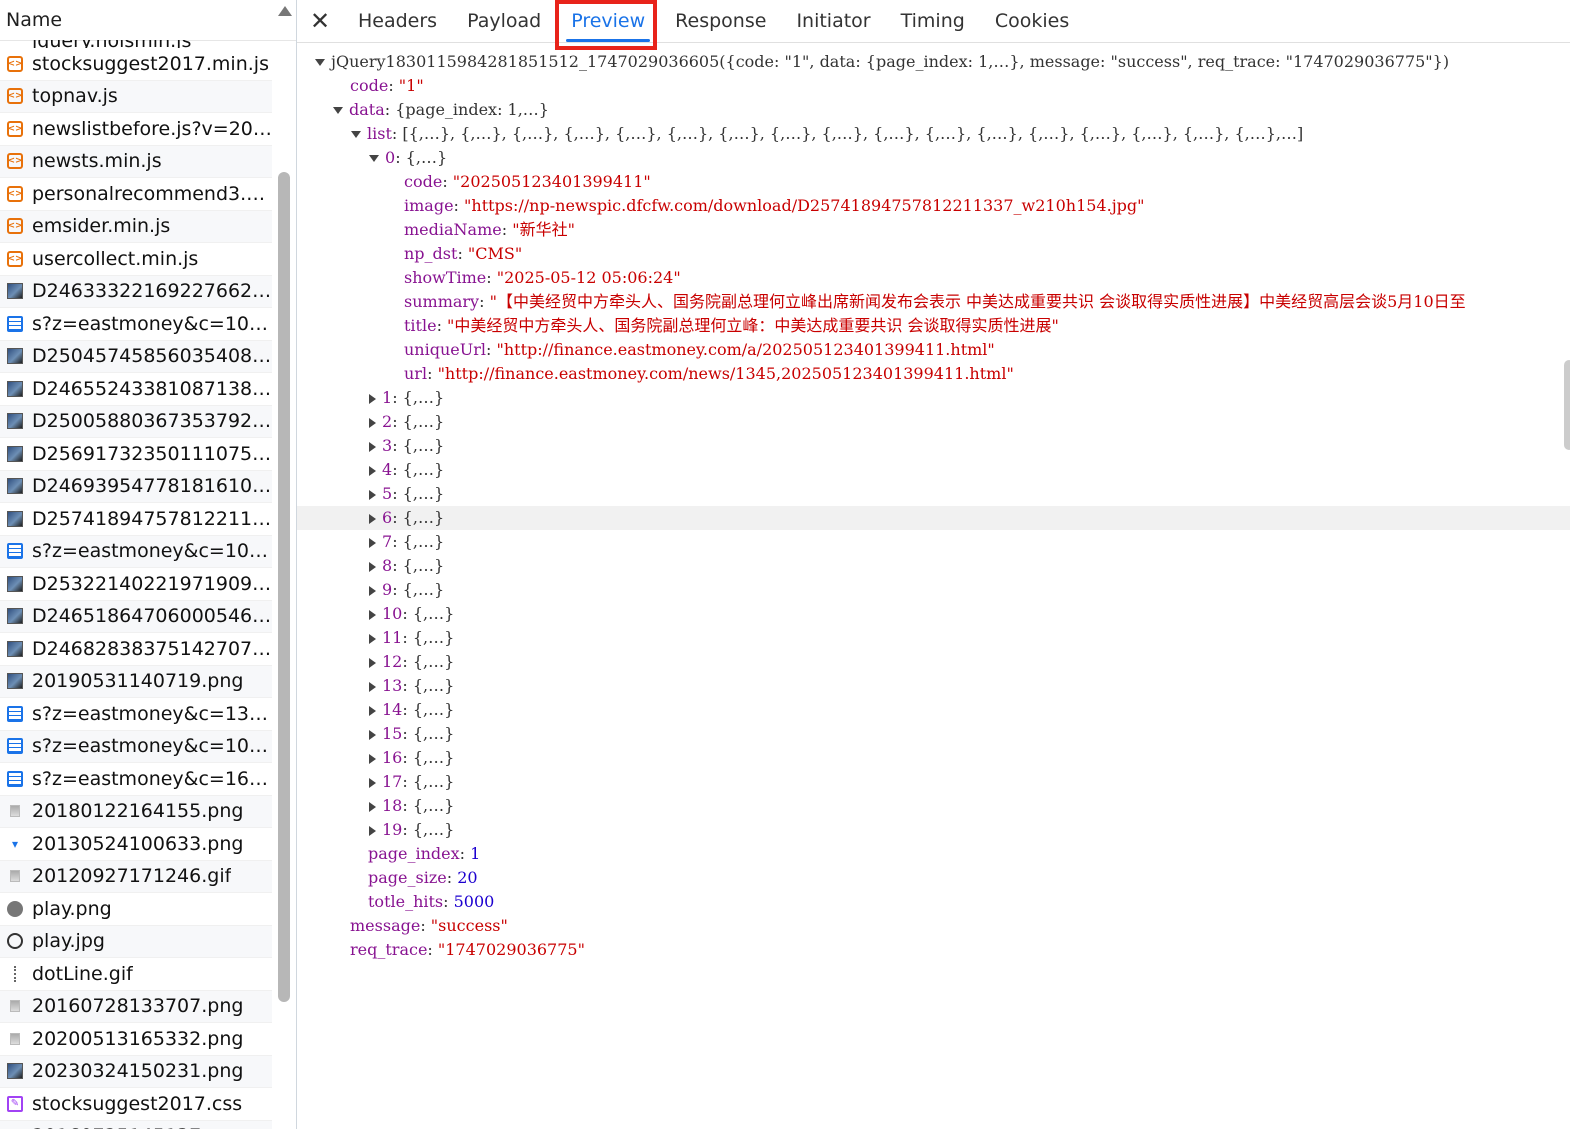 The height and width of the screenshot is (1129, 1570). Describe the element at coordinates (933, 926) in the screenshot. I see `json-line: message: "success"` at that location.